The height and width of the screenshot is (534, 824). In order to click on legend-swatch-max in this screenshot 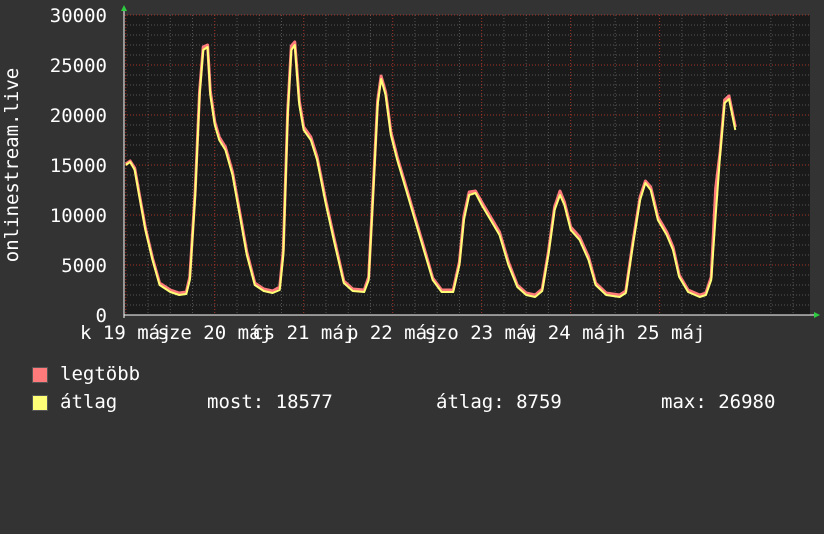, I will do `click(40, 375)`.